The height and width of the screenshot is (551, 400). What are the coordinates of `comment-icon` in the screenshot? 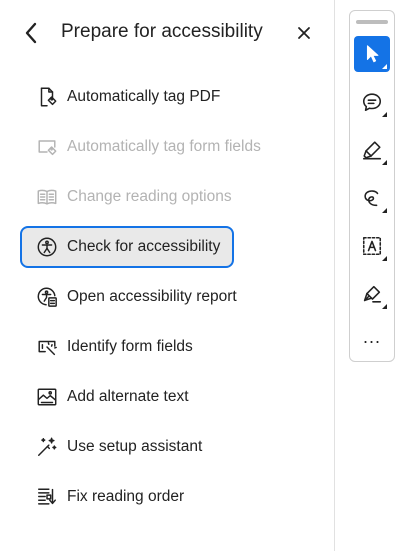 It's located at (372, 102).